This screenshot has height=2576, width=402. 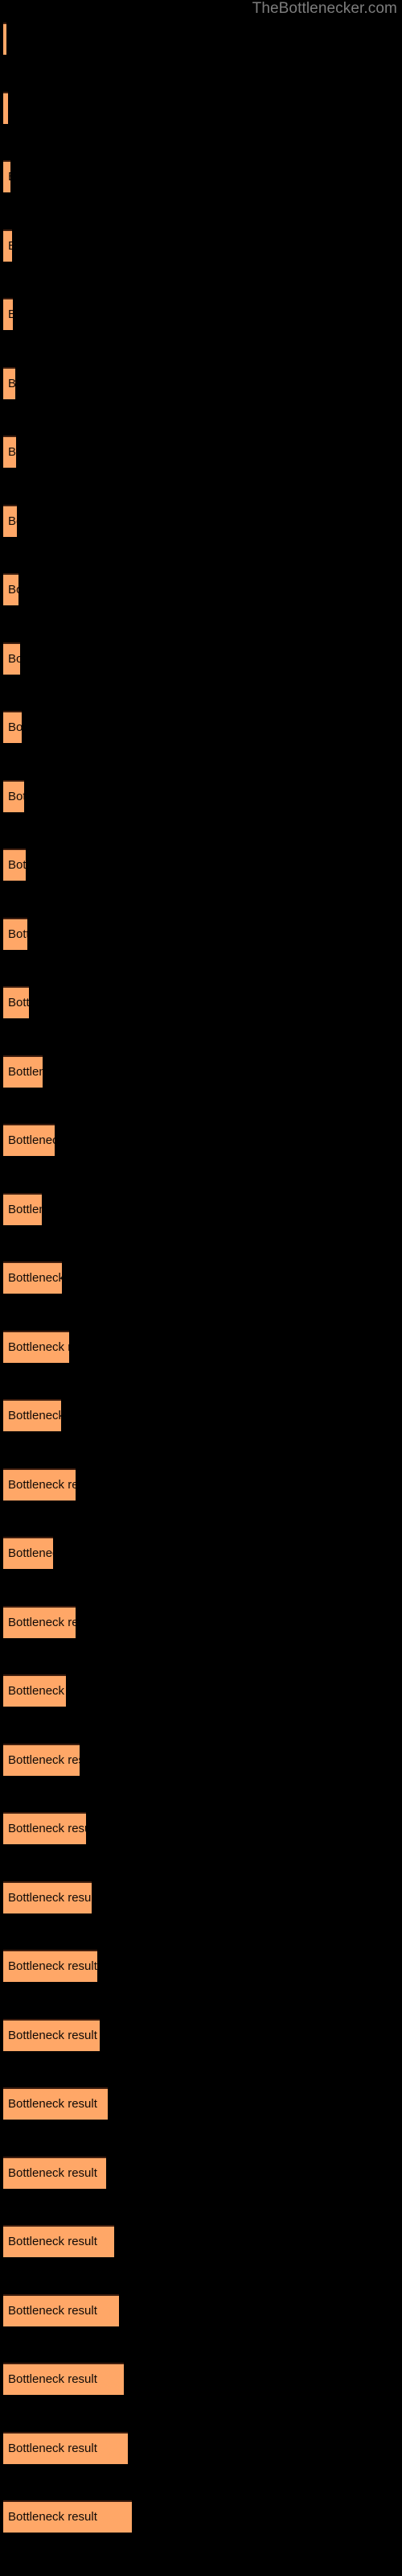 I want to click on site-title: TheBottlenecker.com, so click(x=324, y=8).